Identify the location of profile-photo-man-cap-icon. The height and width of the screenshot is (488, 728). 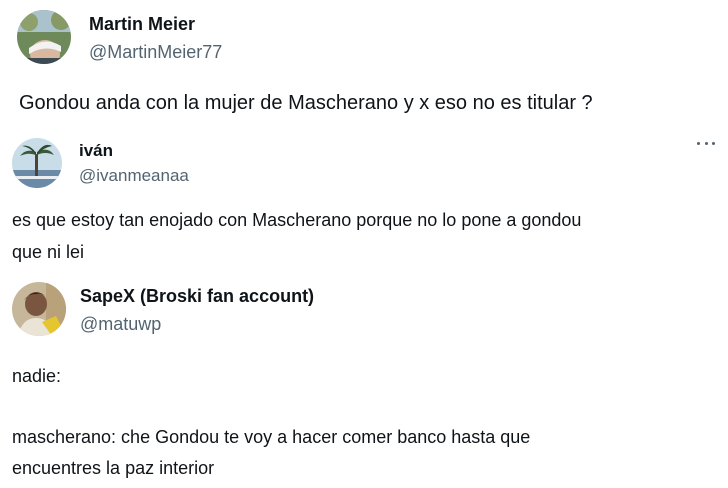
(44, 37).